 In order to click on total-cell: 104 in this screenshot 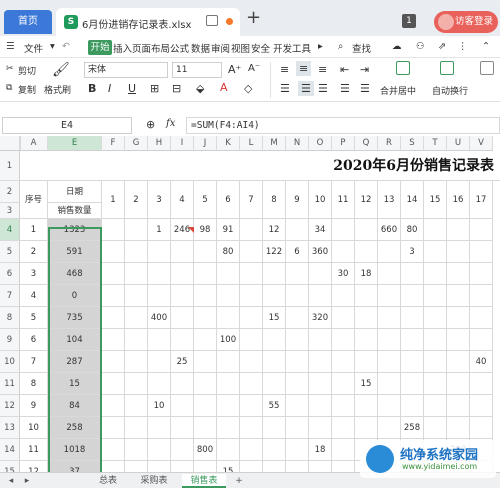, I will do `click(75, 340)`.